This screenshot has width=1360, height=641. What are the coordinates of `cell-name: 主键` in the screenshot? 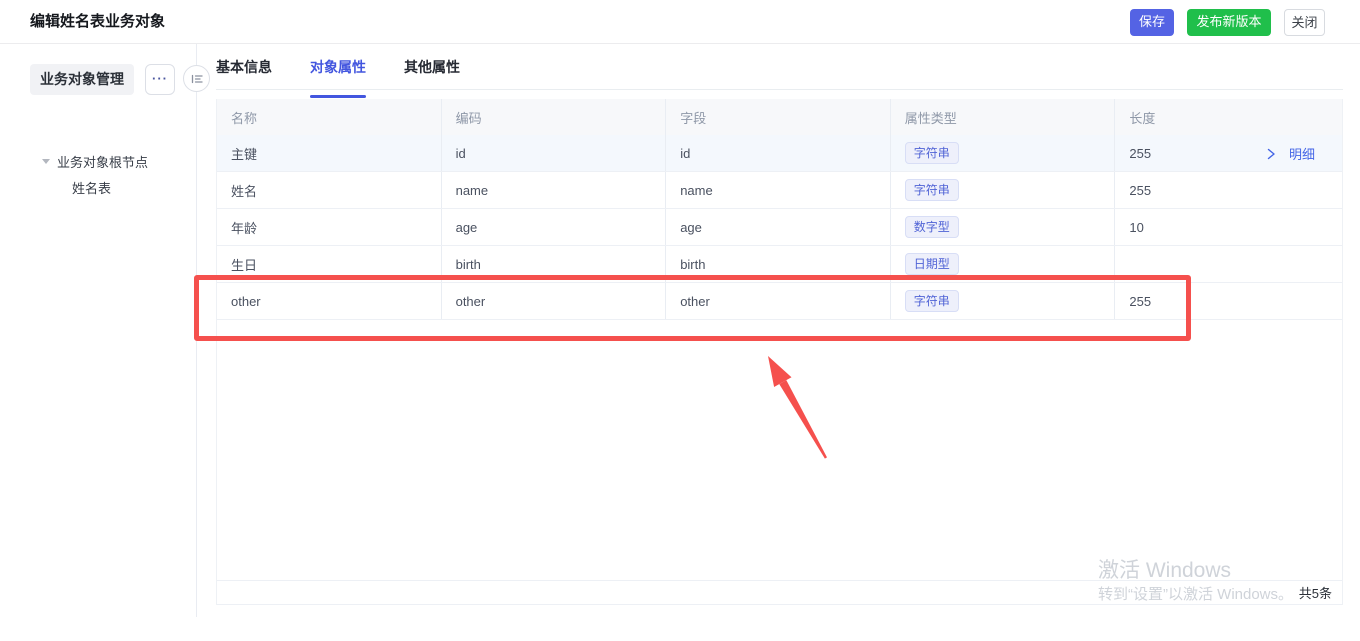 It's located at (329, 153).